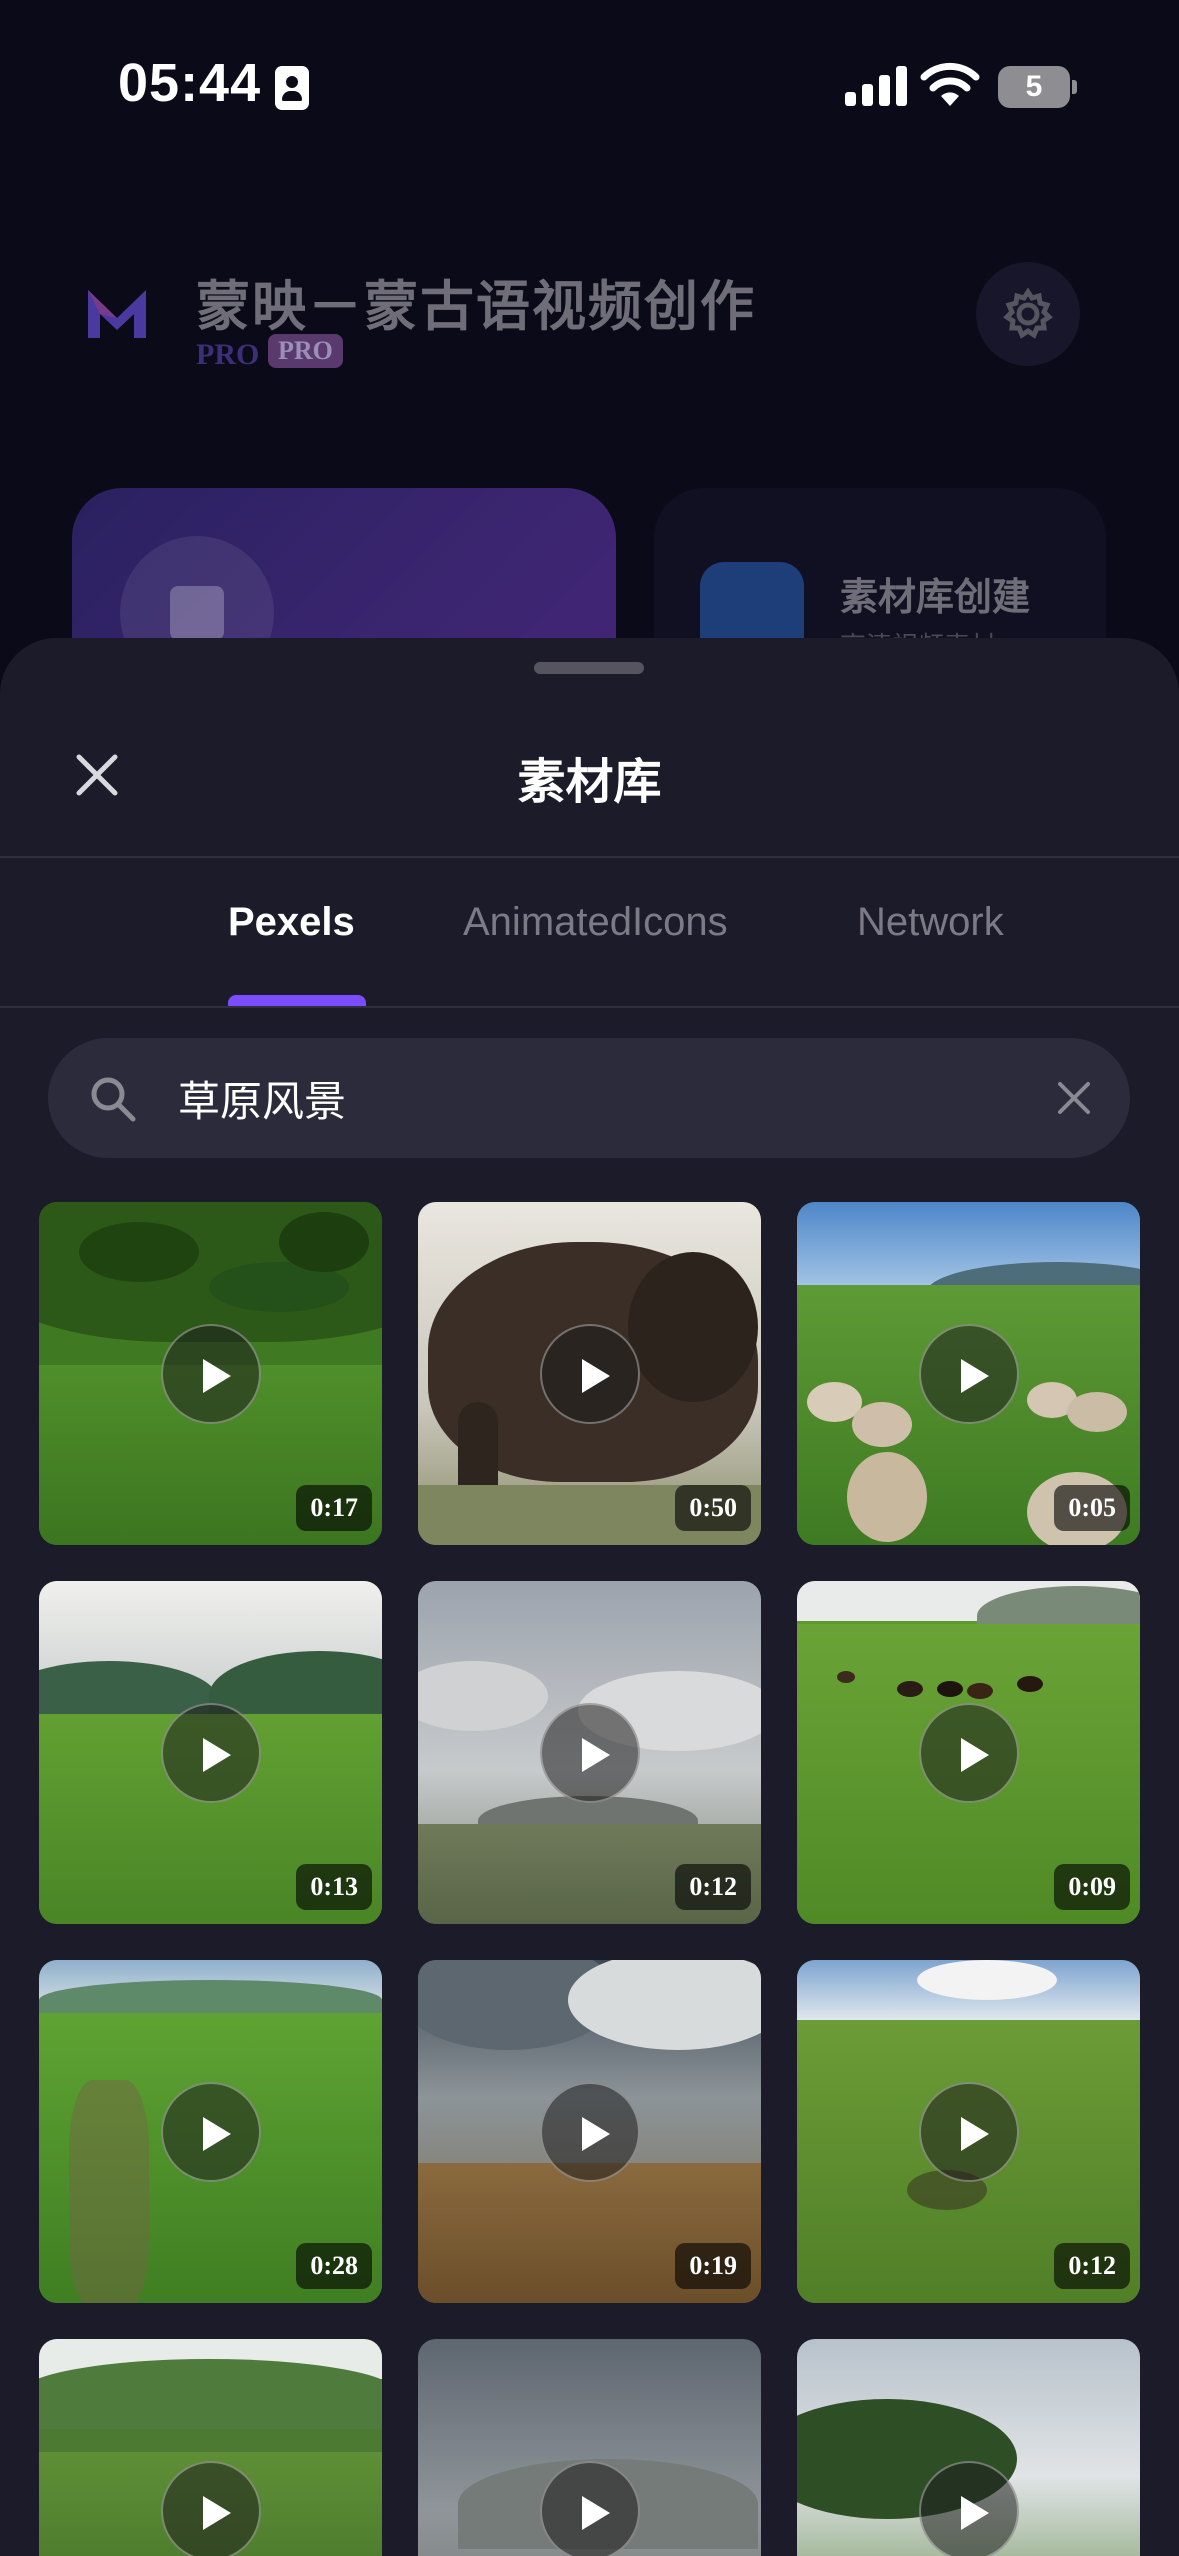 The height and width of the screenshot is (2556, 1179). What do you see at coordinates (305, 351) in the screenshot?
I see `pro-badge: PRO` at bounding box center [305, 351].